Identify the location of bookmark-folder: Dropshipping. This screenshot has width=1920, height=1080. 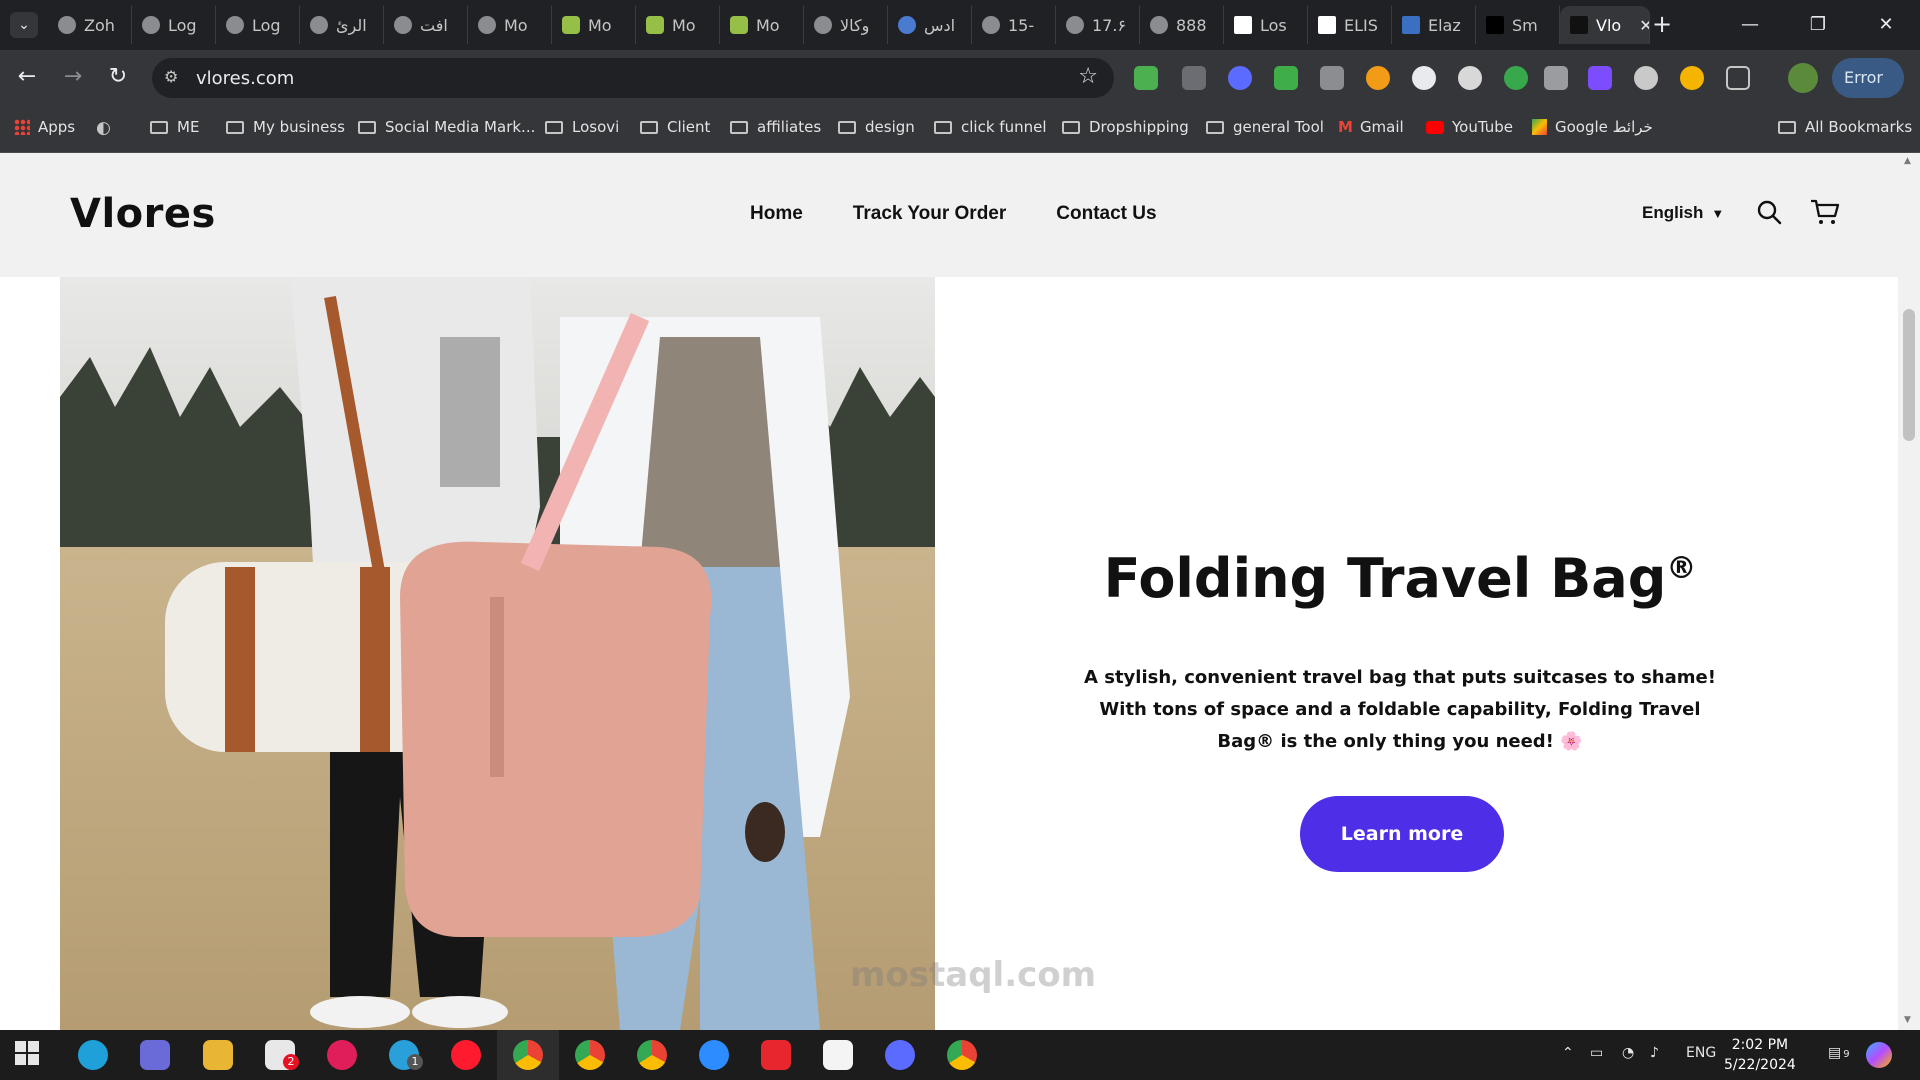
(1125, 127).